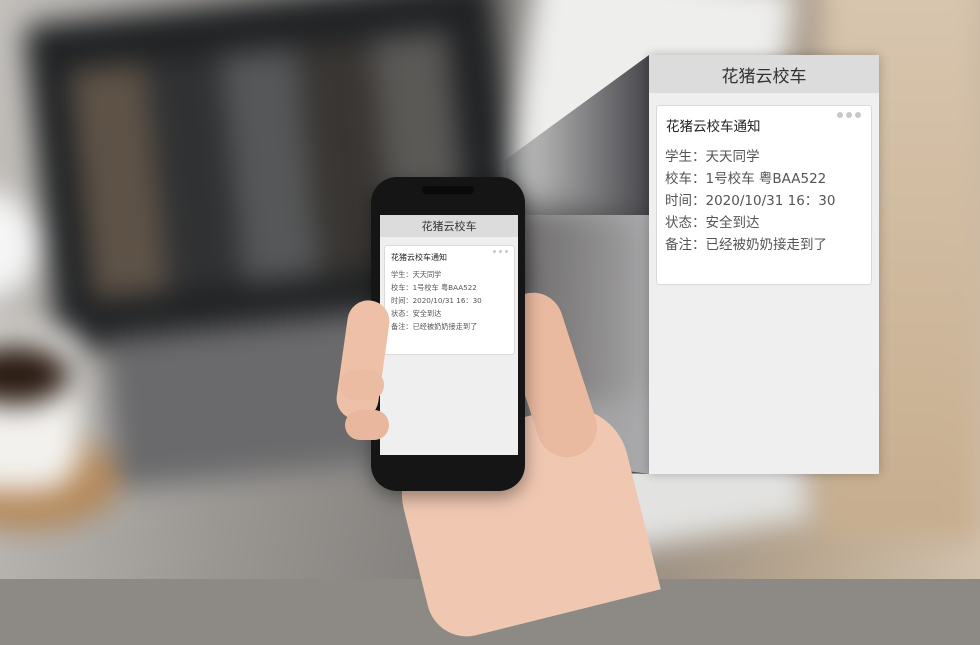 The height and width of the screenshot is (645, 980). Describe the element at coordinates (449, 226) in the screenshot. I see `phone-app-header: 花猪云校车` at that location.